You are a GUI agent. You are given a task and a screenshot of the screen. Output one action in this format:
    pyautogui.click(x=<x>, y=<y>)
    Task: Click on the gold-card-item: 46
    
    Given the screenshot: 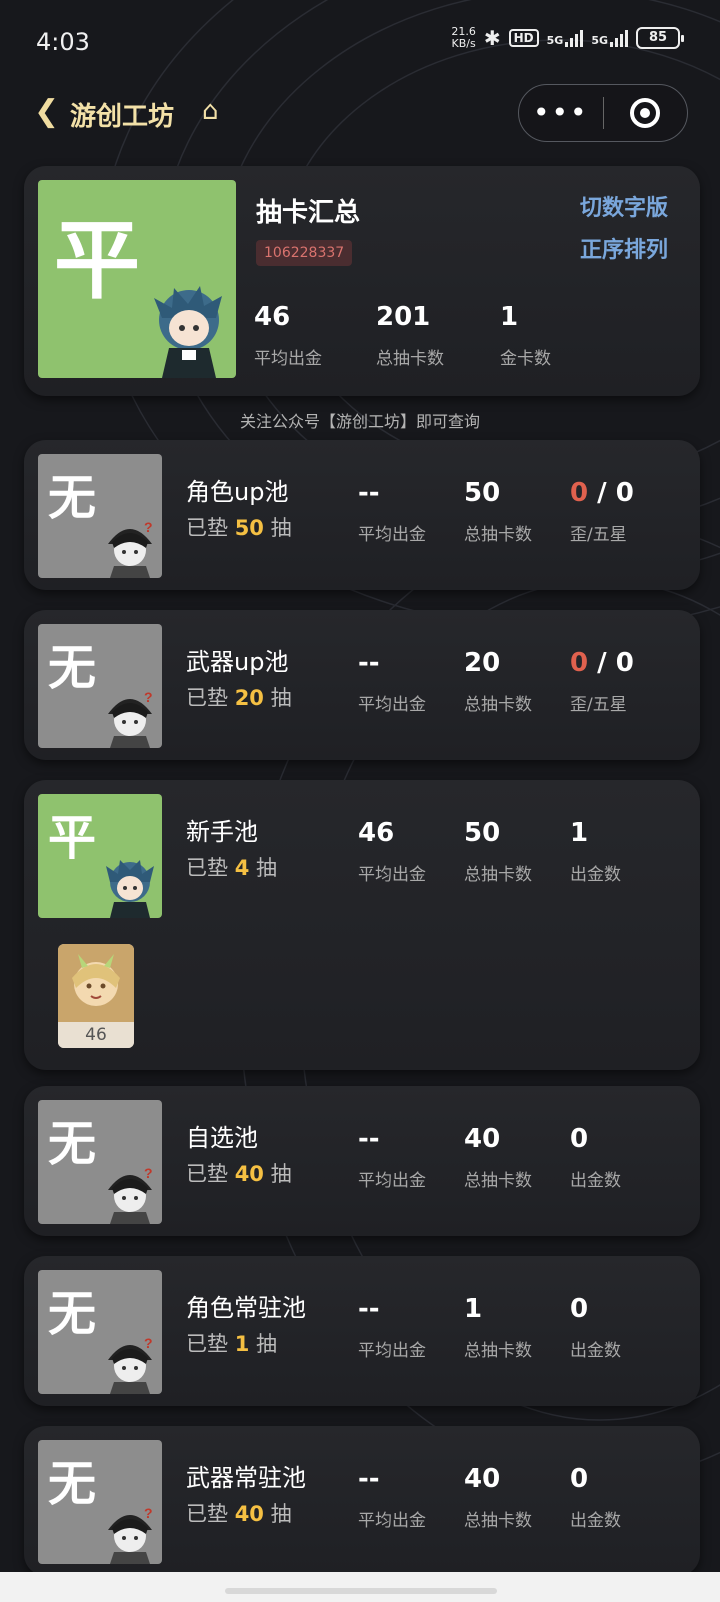 What is the action you would take?
    pyautogui.click(x=96, y=996)
    